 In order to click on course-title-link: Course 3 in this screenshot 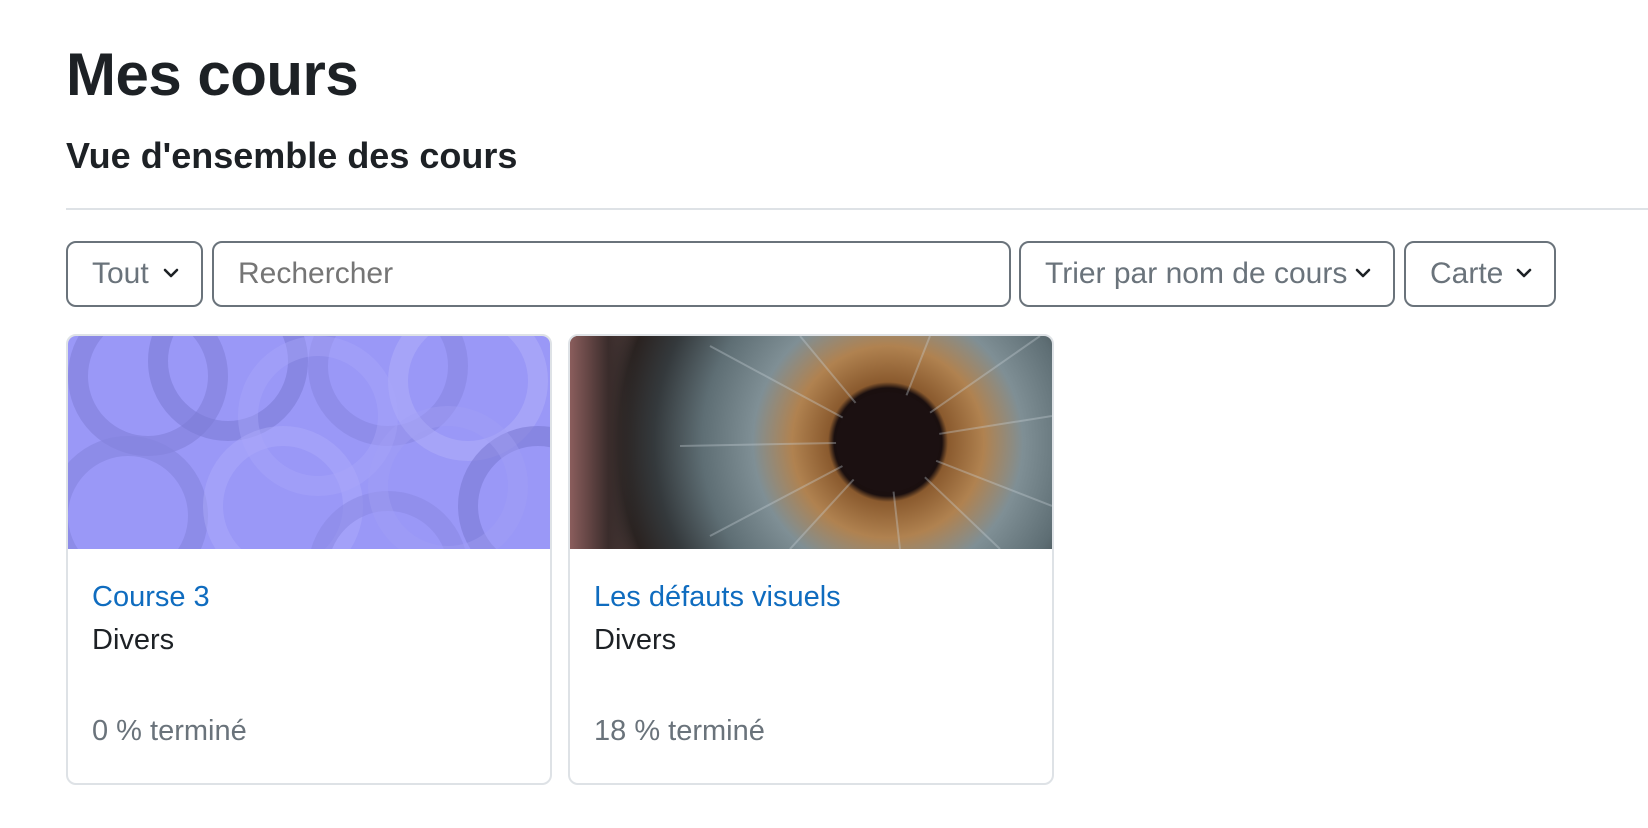, I will do `click(151, 597)`.